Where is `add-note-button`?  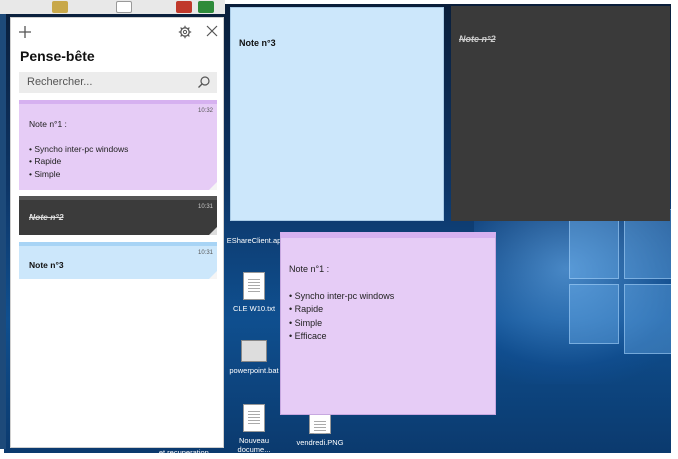 add-note-button is located at coordinates (25, 33).